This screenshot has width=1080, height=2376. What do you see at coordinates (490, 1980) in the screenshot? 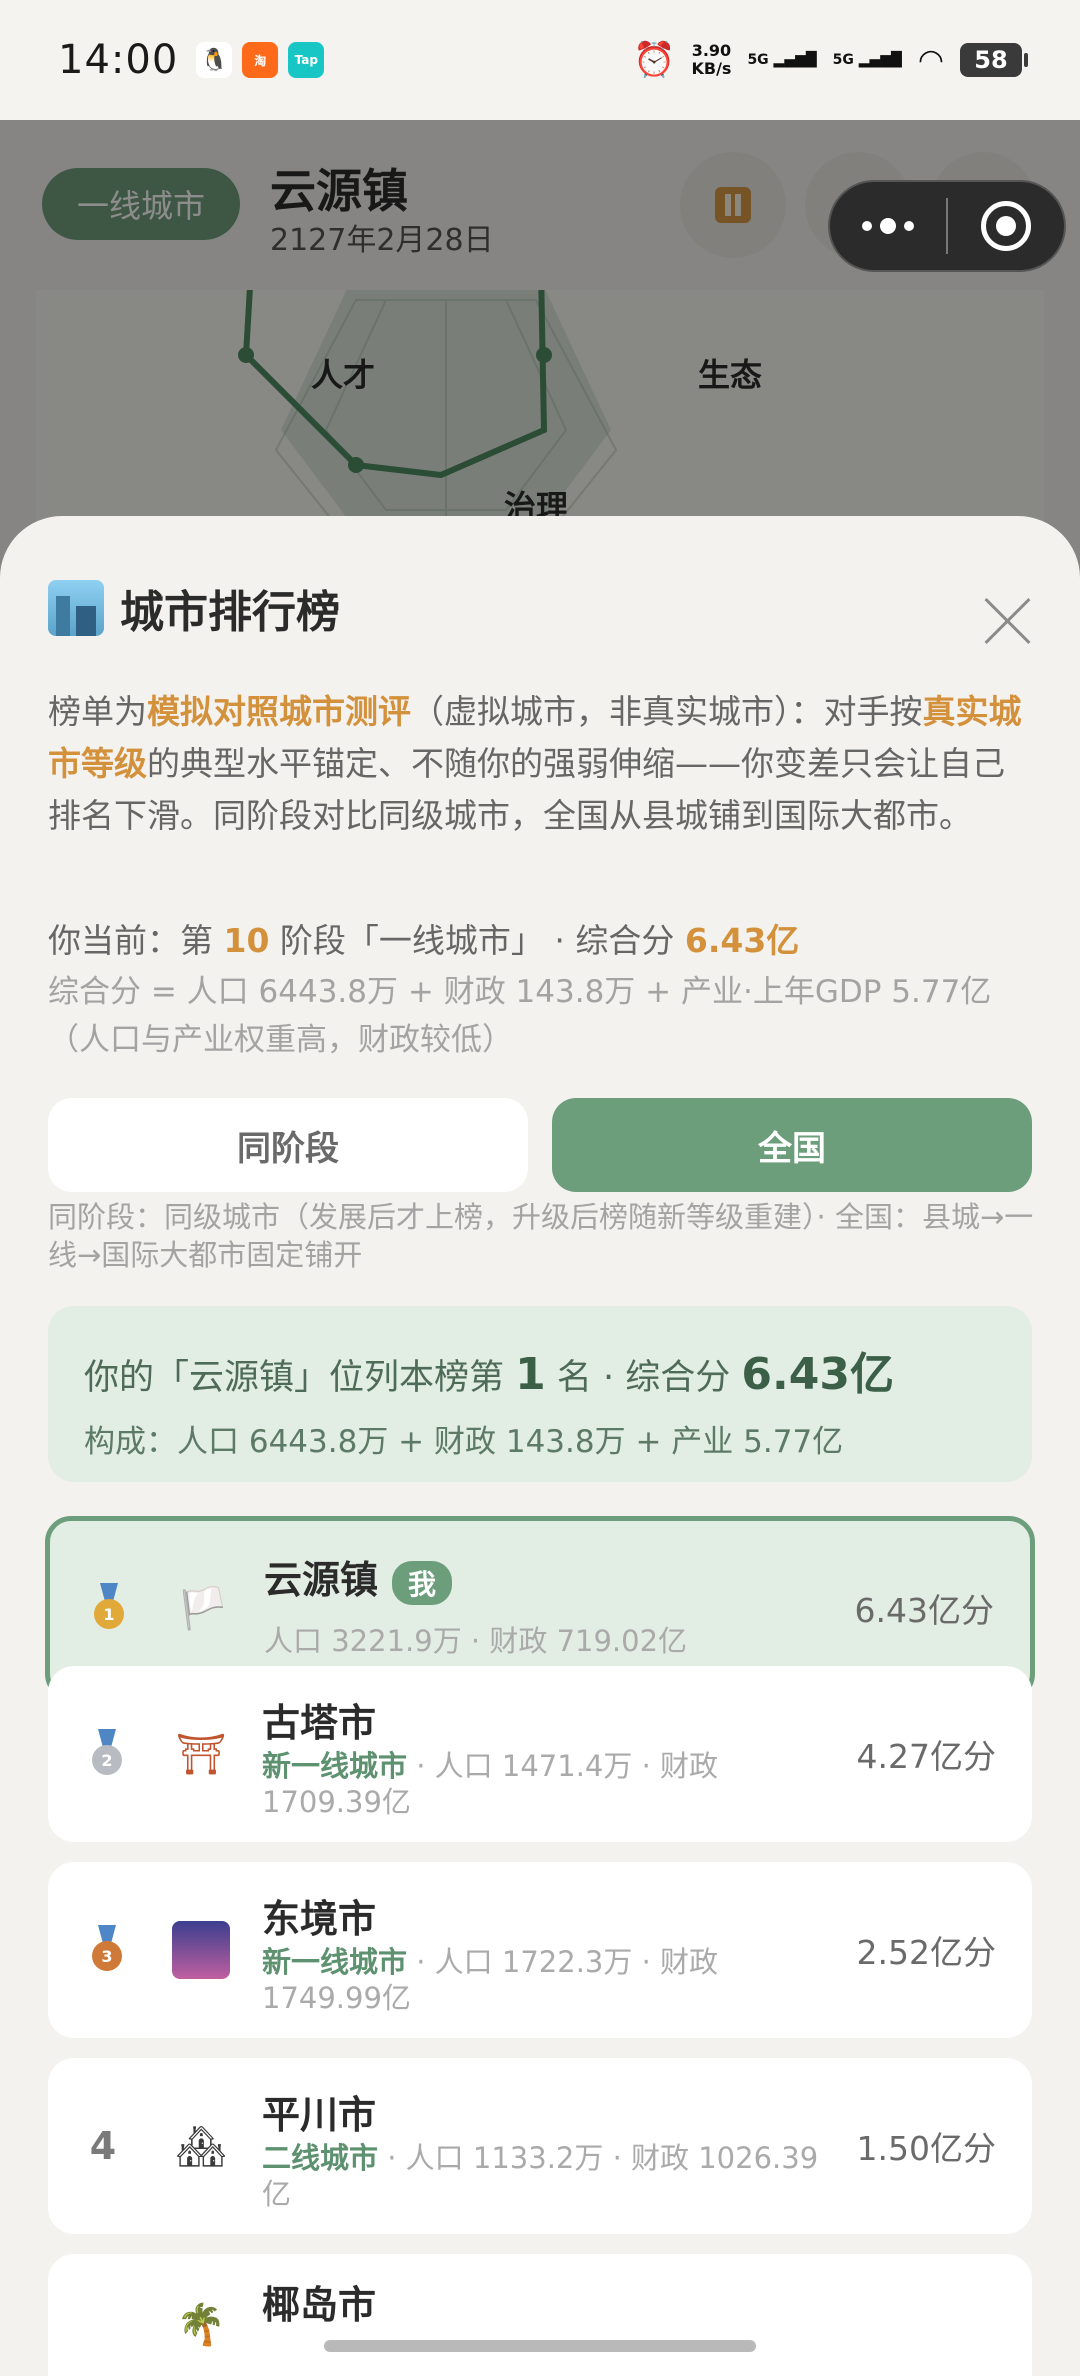
I see `city-meta: 新一线城市 · 人口 1722.3万 · 财政 1749.99亿` at bounding box center [490, 1980].